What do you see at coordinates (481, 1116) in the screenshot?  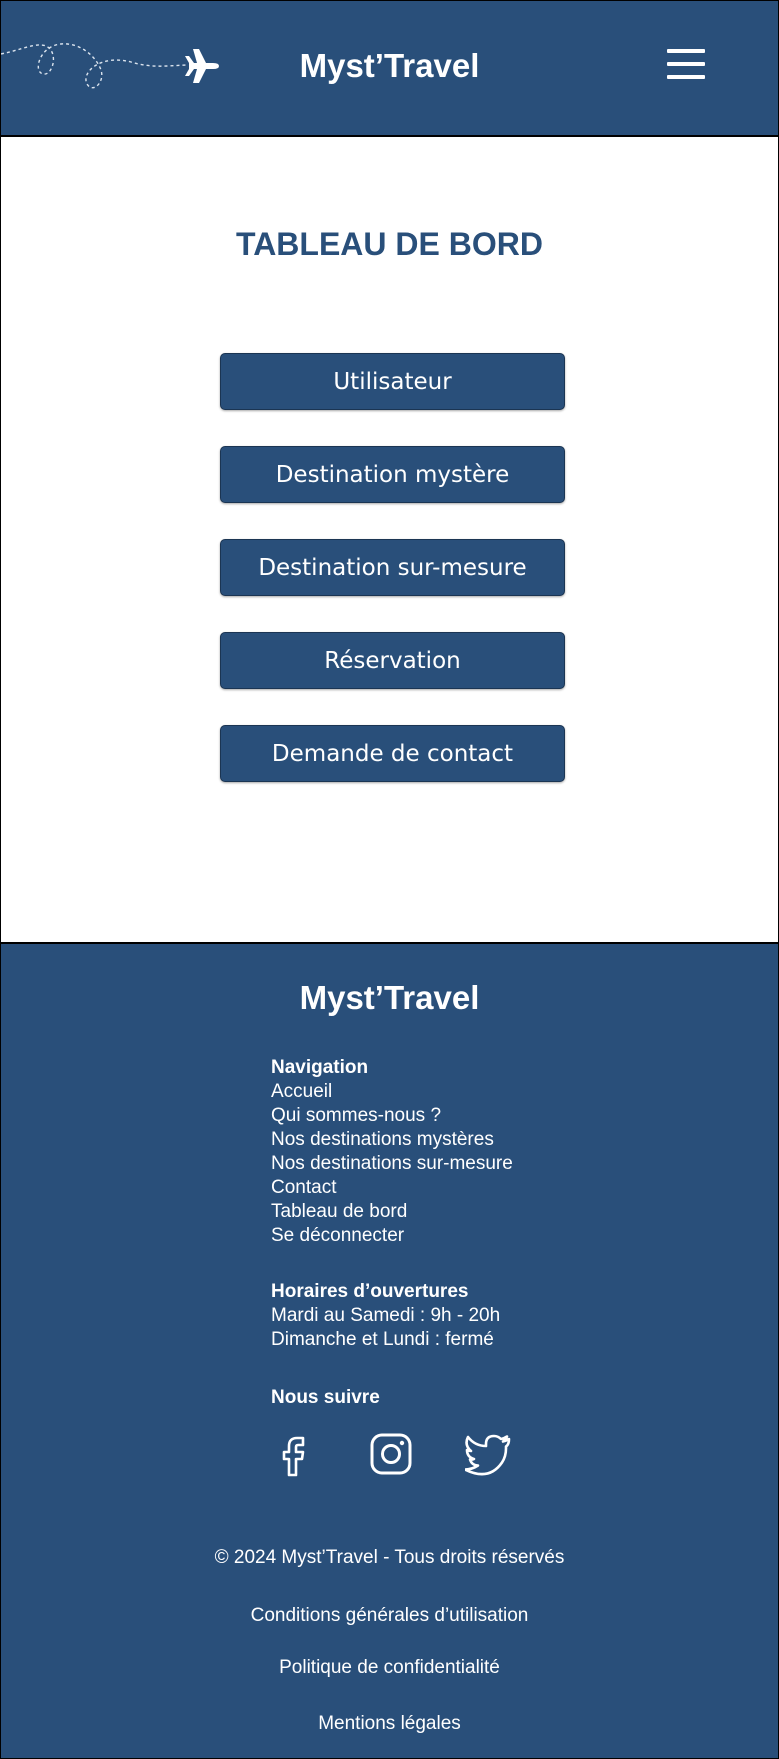 I see `footer-link-about: Qui sommes-nous ?` at bounding box center [481, 1116].